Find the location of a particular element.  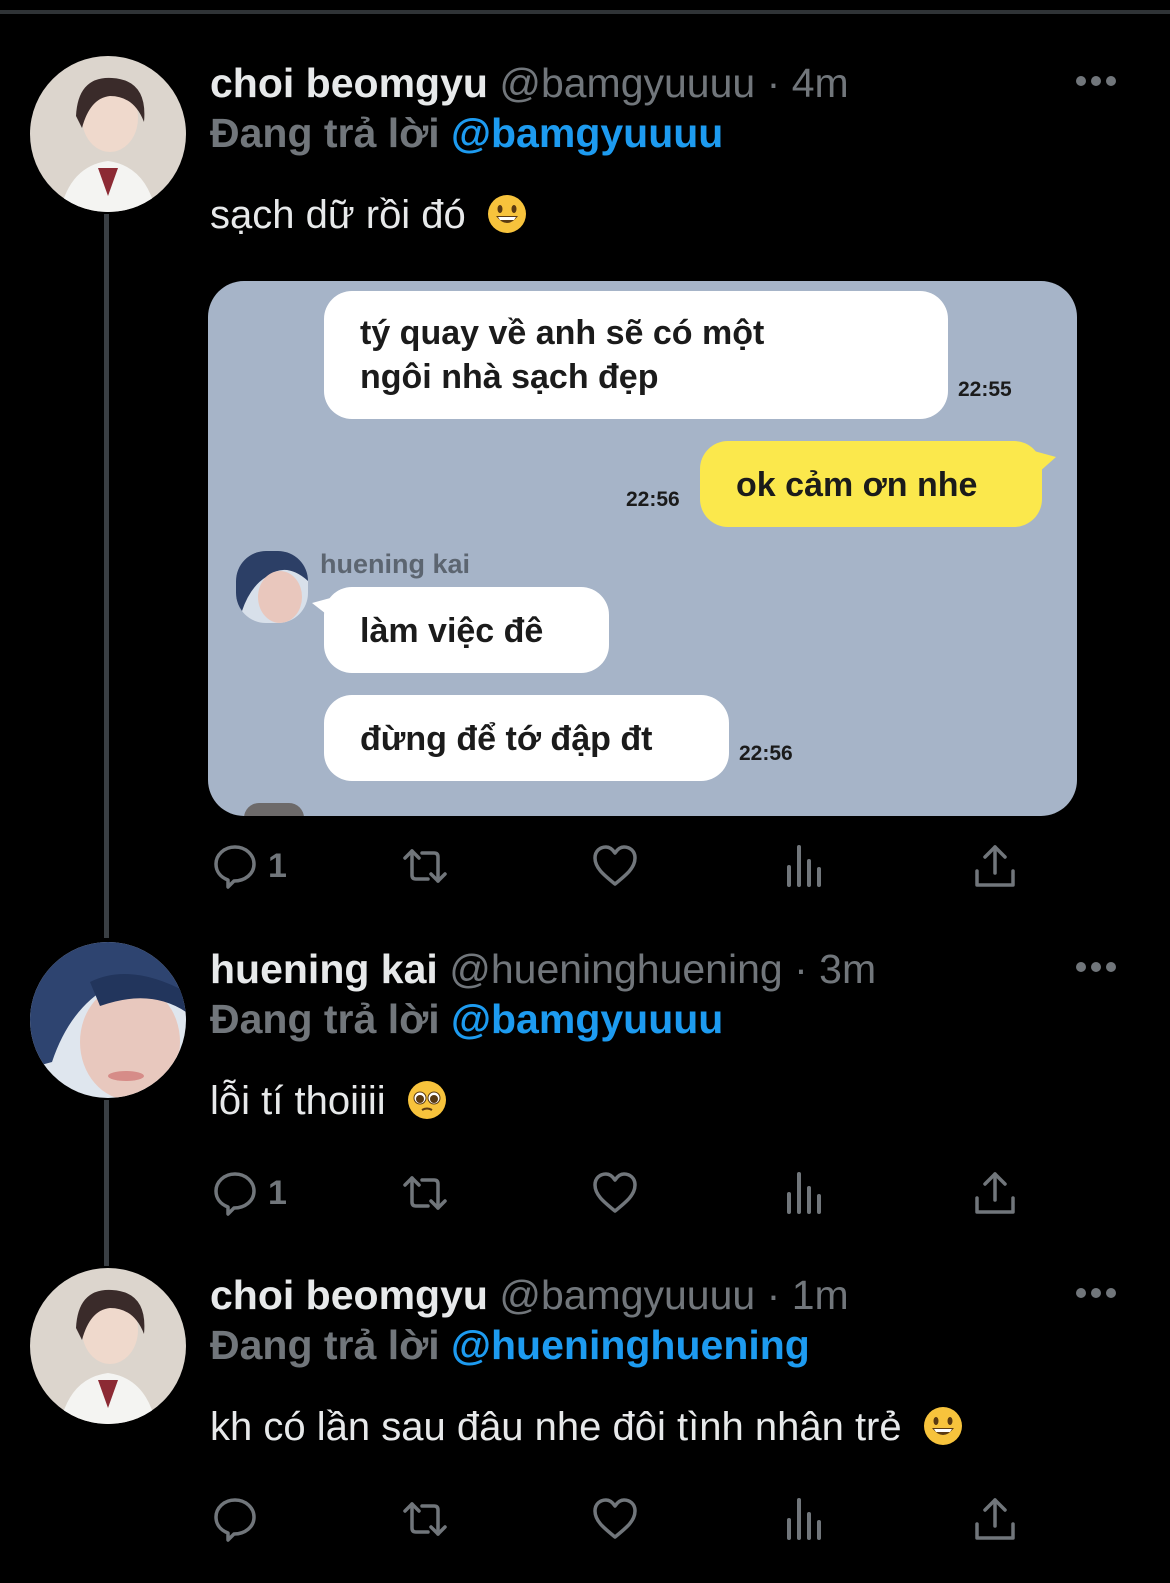

chat-bubble: ok cảm ơn nhe is located at coordinates (871, 484).